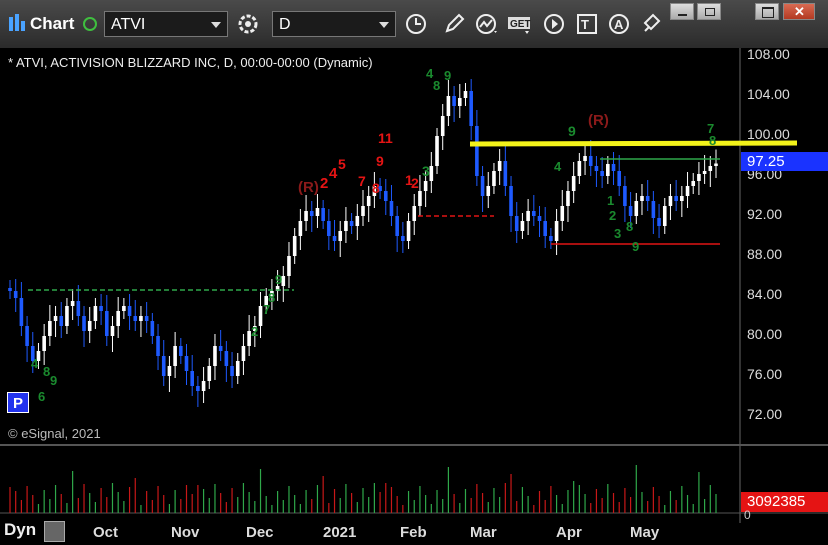  I want to click on clock-icon, so click(416, 24).